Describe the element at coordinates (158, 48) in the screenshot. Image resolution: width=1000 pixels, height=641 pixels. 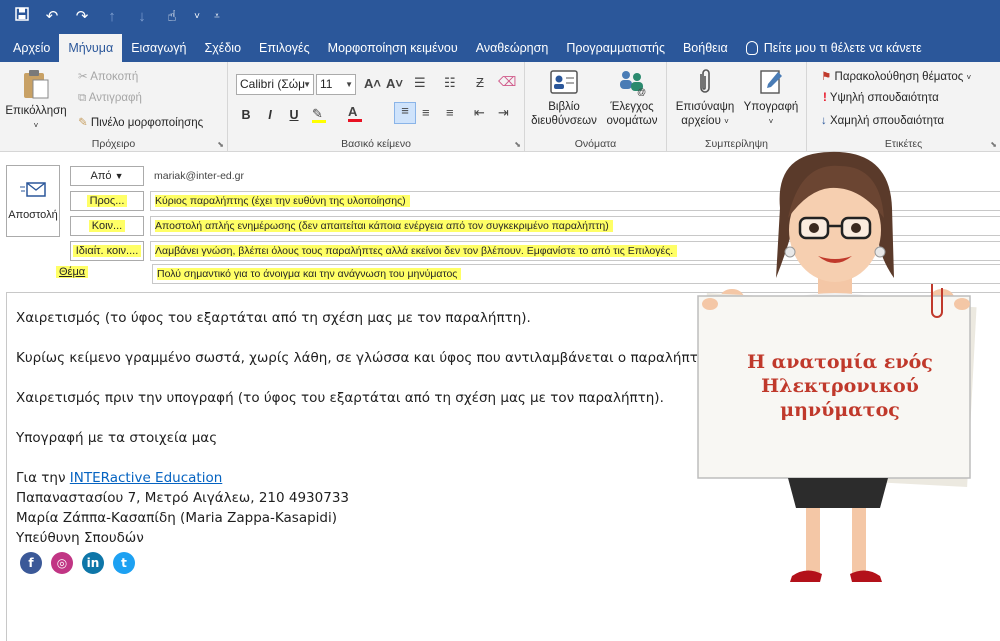
I see `tab-insert: Εισαγωγή` at that location.